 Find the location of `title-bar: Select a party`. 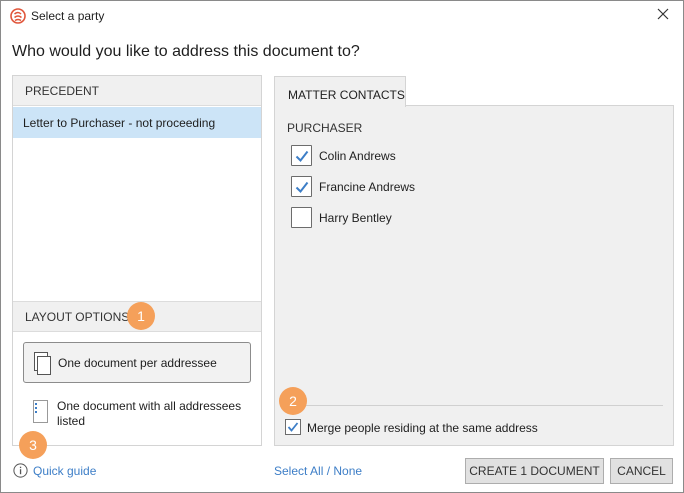

title-bar: Select a party is located at coordinates (342, 16).